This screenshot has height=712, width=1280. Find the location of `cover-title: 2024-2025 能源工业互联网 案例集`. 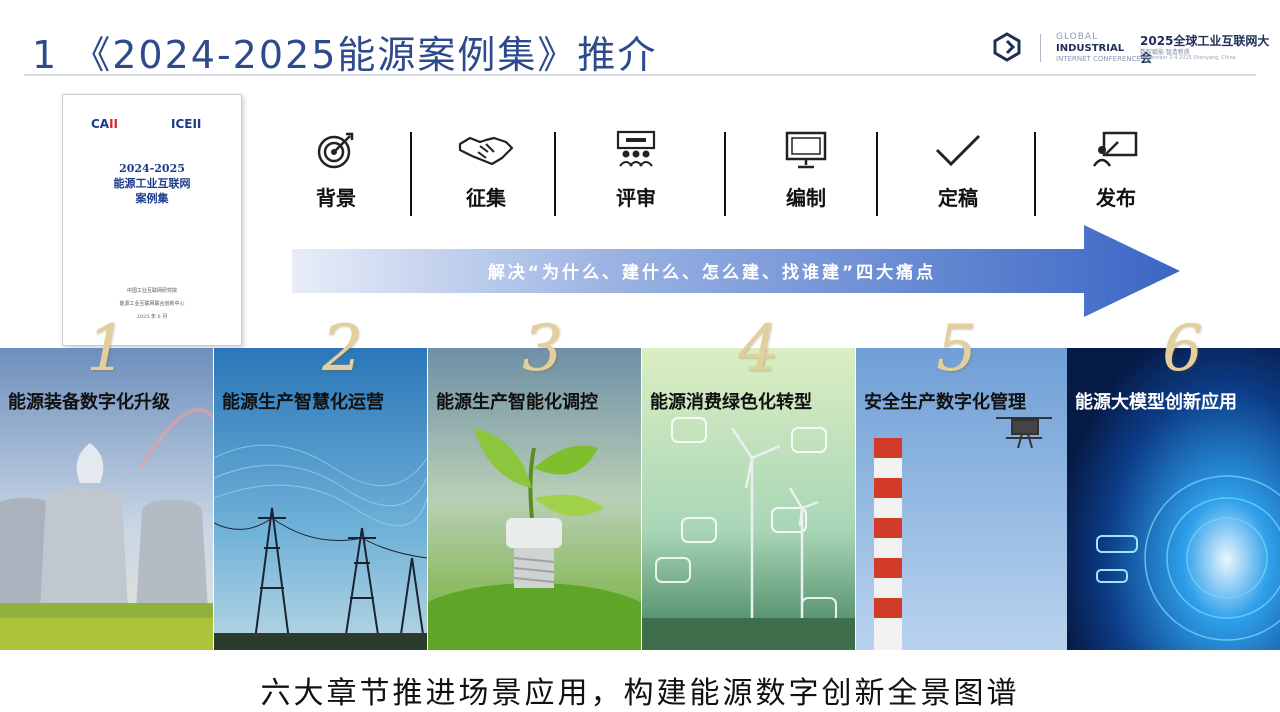

cover-title: 2024-2025 能源工业互联网 案例集 is located at coordinates (152, 183).